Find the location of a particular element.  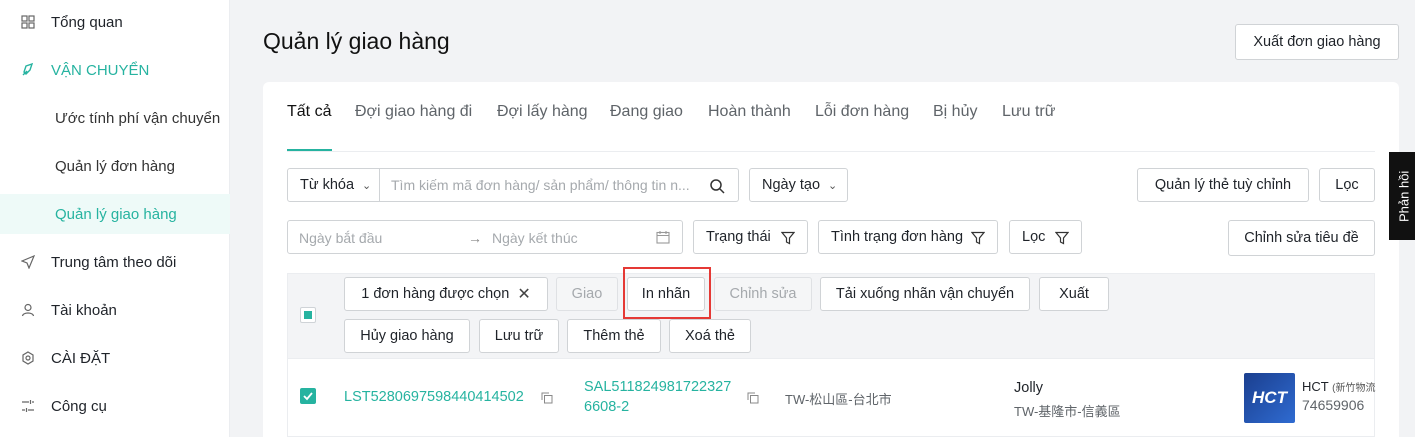

sidebar-item-label: Ước tính phí vận chuyển is located at coordinates (138, 118).